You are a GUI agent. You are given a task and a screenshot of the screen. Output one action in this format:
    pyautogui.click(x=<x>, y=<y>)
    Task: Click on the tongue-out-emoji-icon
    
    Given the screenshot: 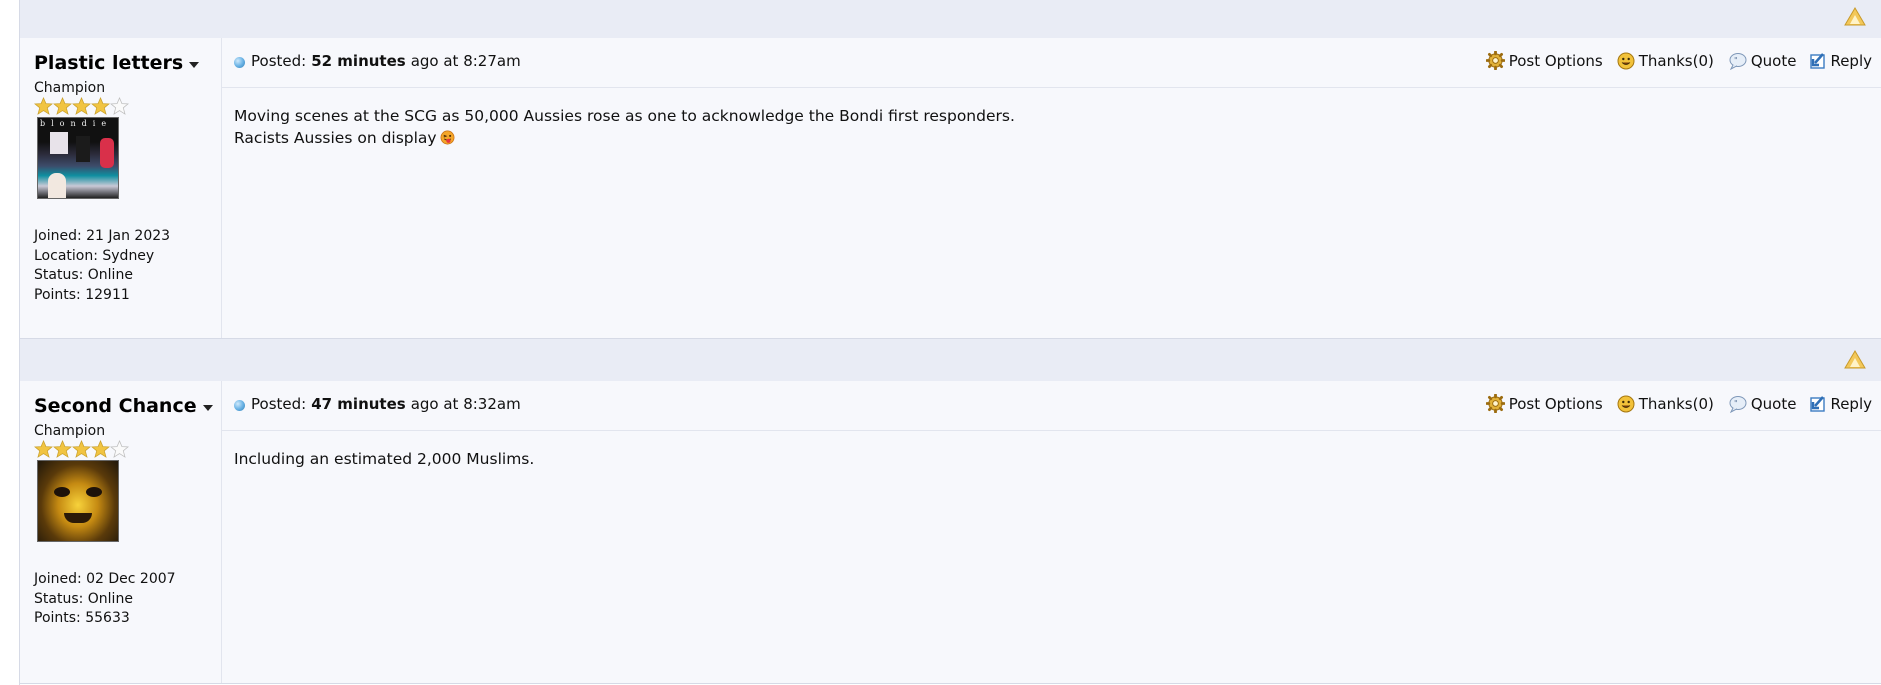 What is the action you would take?
    pyautogui.click(x=447, y=137)
    